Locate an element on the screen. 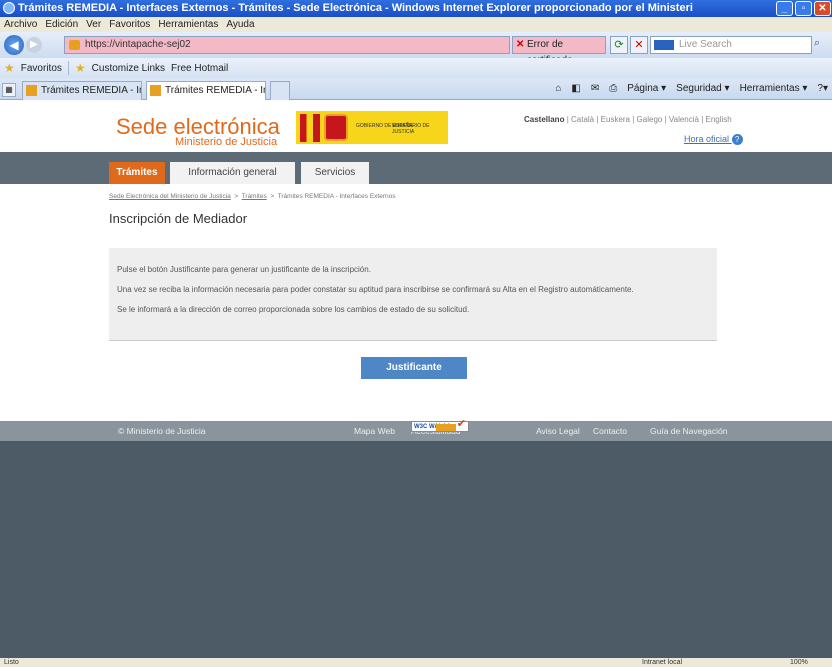 The width and height of the screenshot is (832, 667). tab-tramites: Trámites is located at coordinates (137, 173).